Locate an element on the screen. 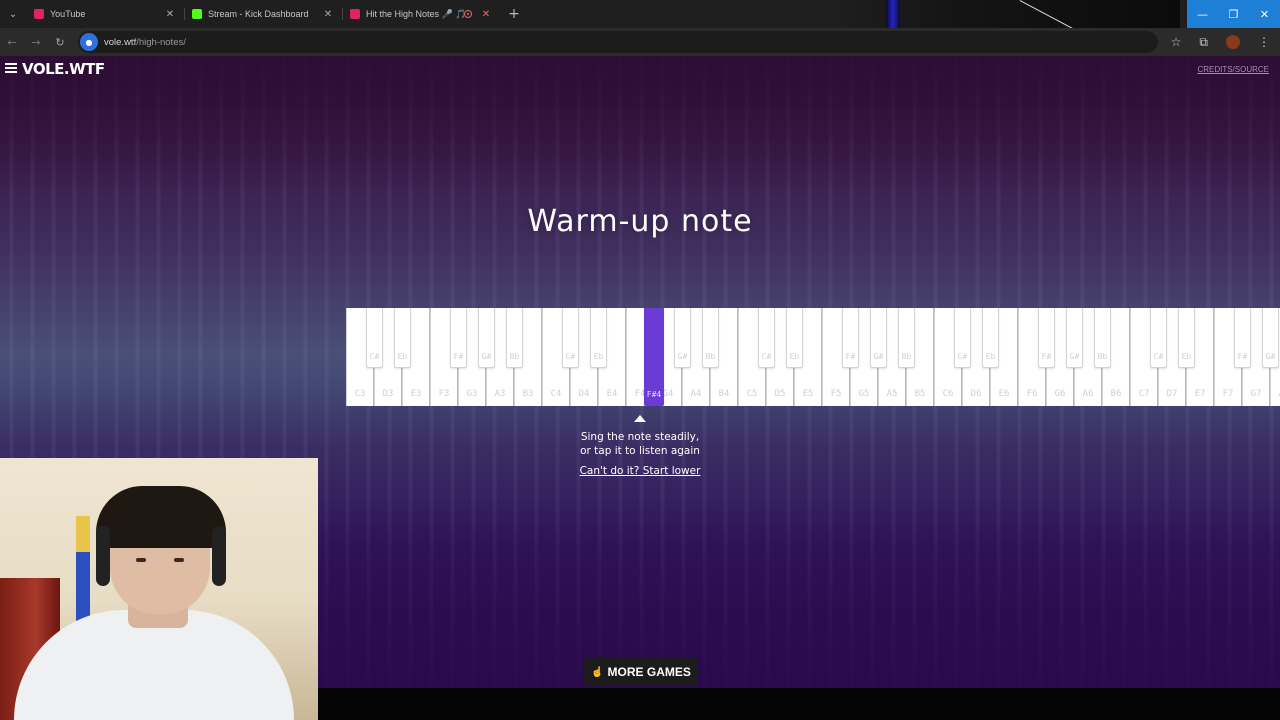 This screenshot has width=1280, height=720. key-label: B4 is located at coordinates (724, 394).